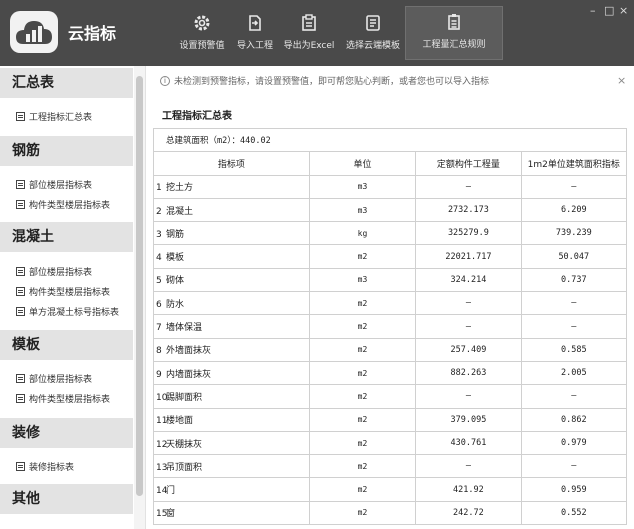  Describe the element at coordinates (362, 186) in the screenshot. I see `cell-unit: m3` at that location.